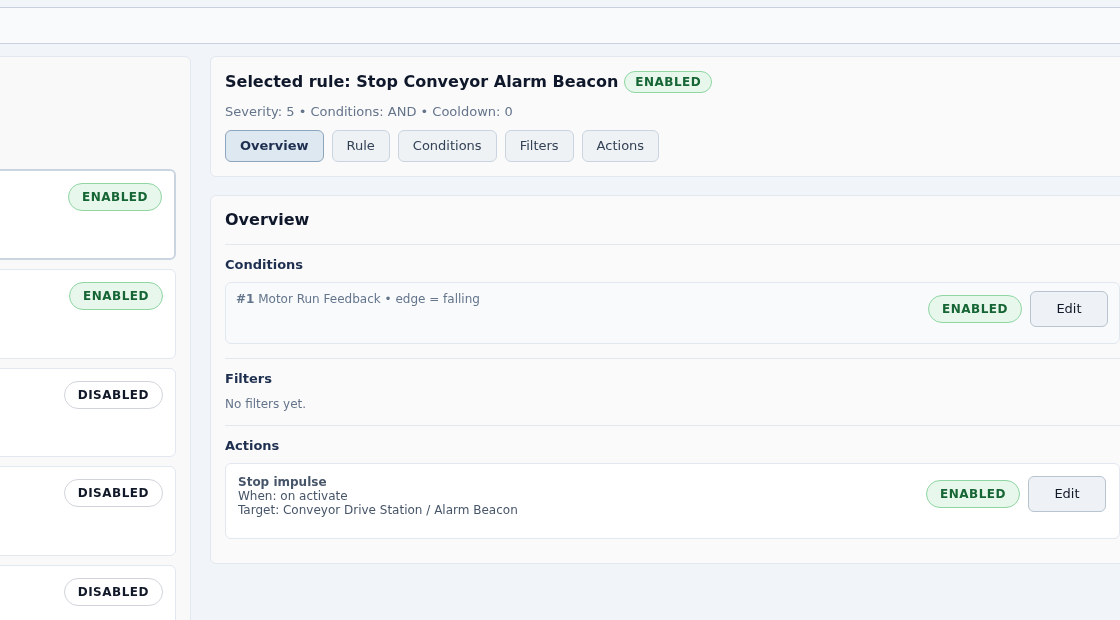 This screenshot has width=1120, height=620. I want to click on overview-heading: Overview, so click(268, 219).